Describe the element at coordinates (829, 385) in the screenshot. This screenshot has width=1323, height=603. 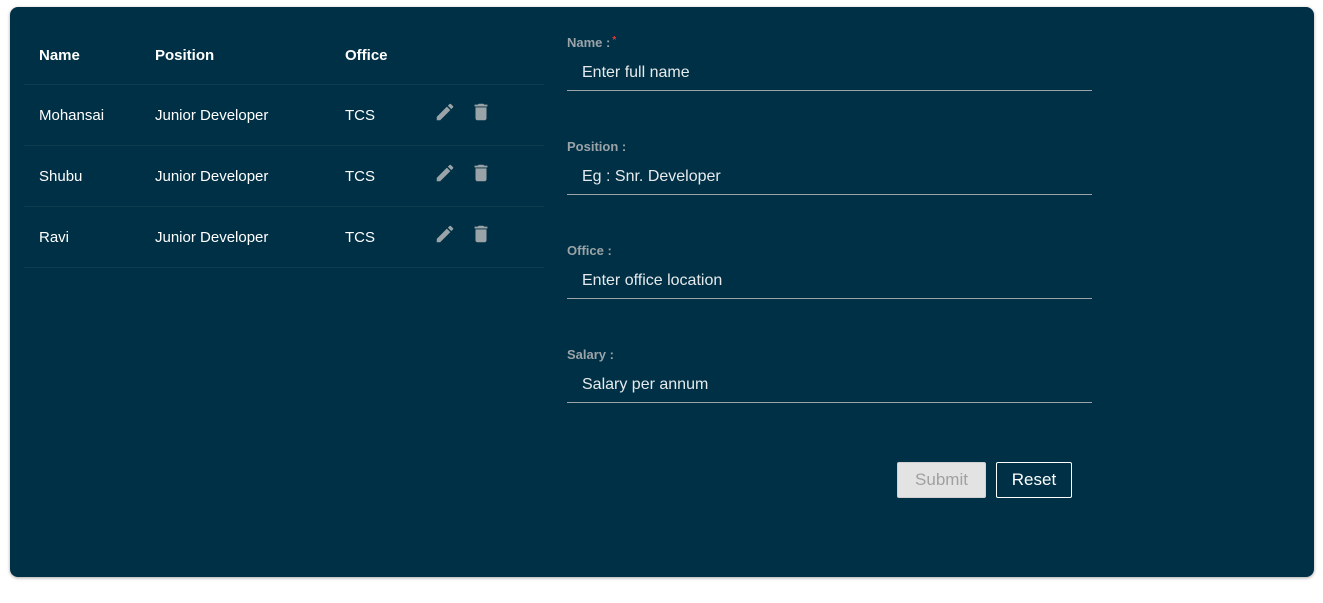
I see `salary-input` at that location.